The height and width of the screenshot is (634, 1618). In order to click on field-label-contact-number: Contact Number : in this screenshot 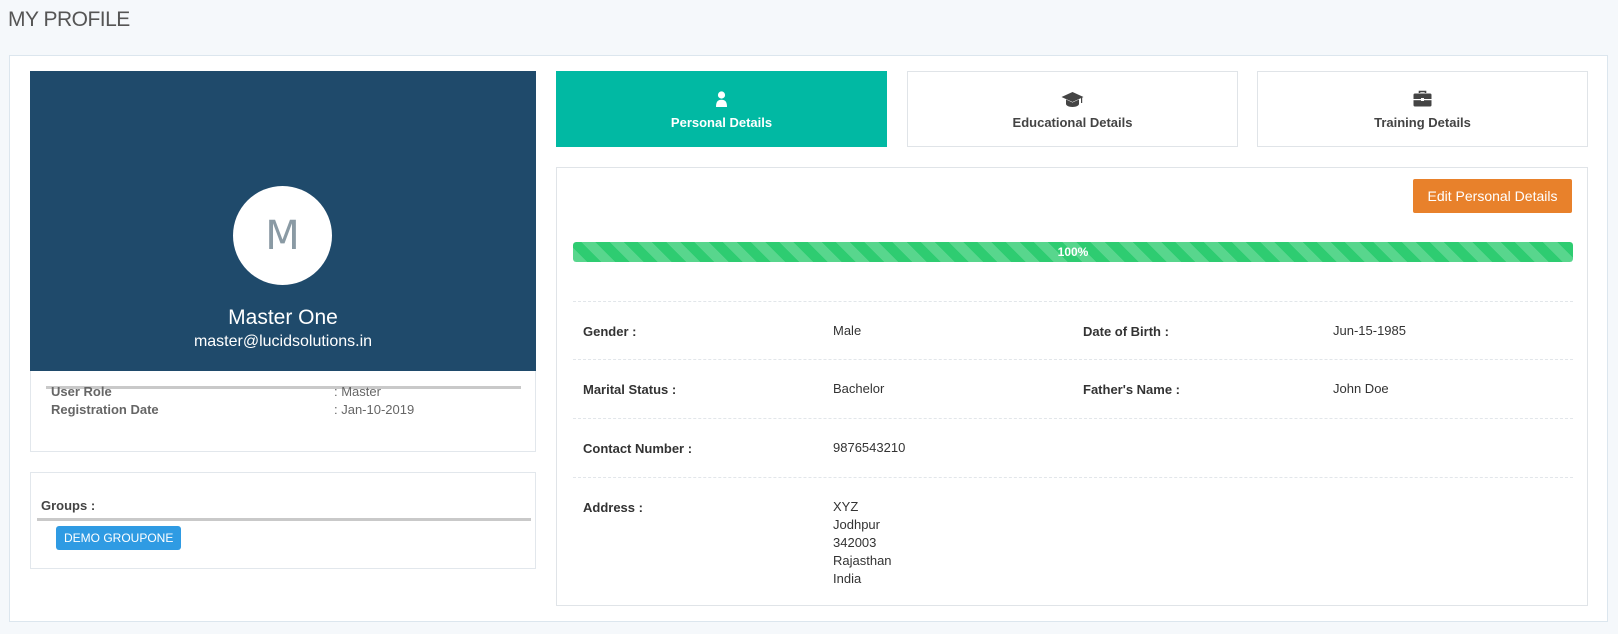, I will do `click(638, 448)`.